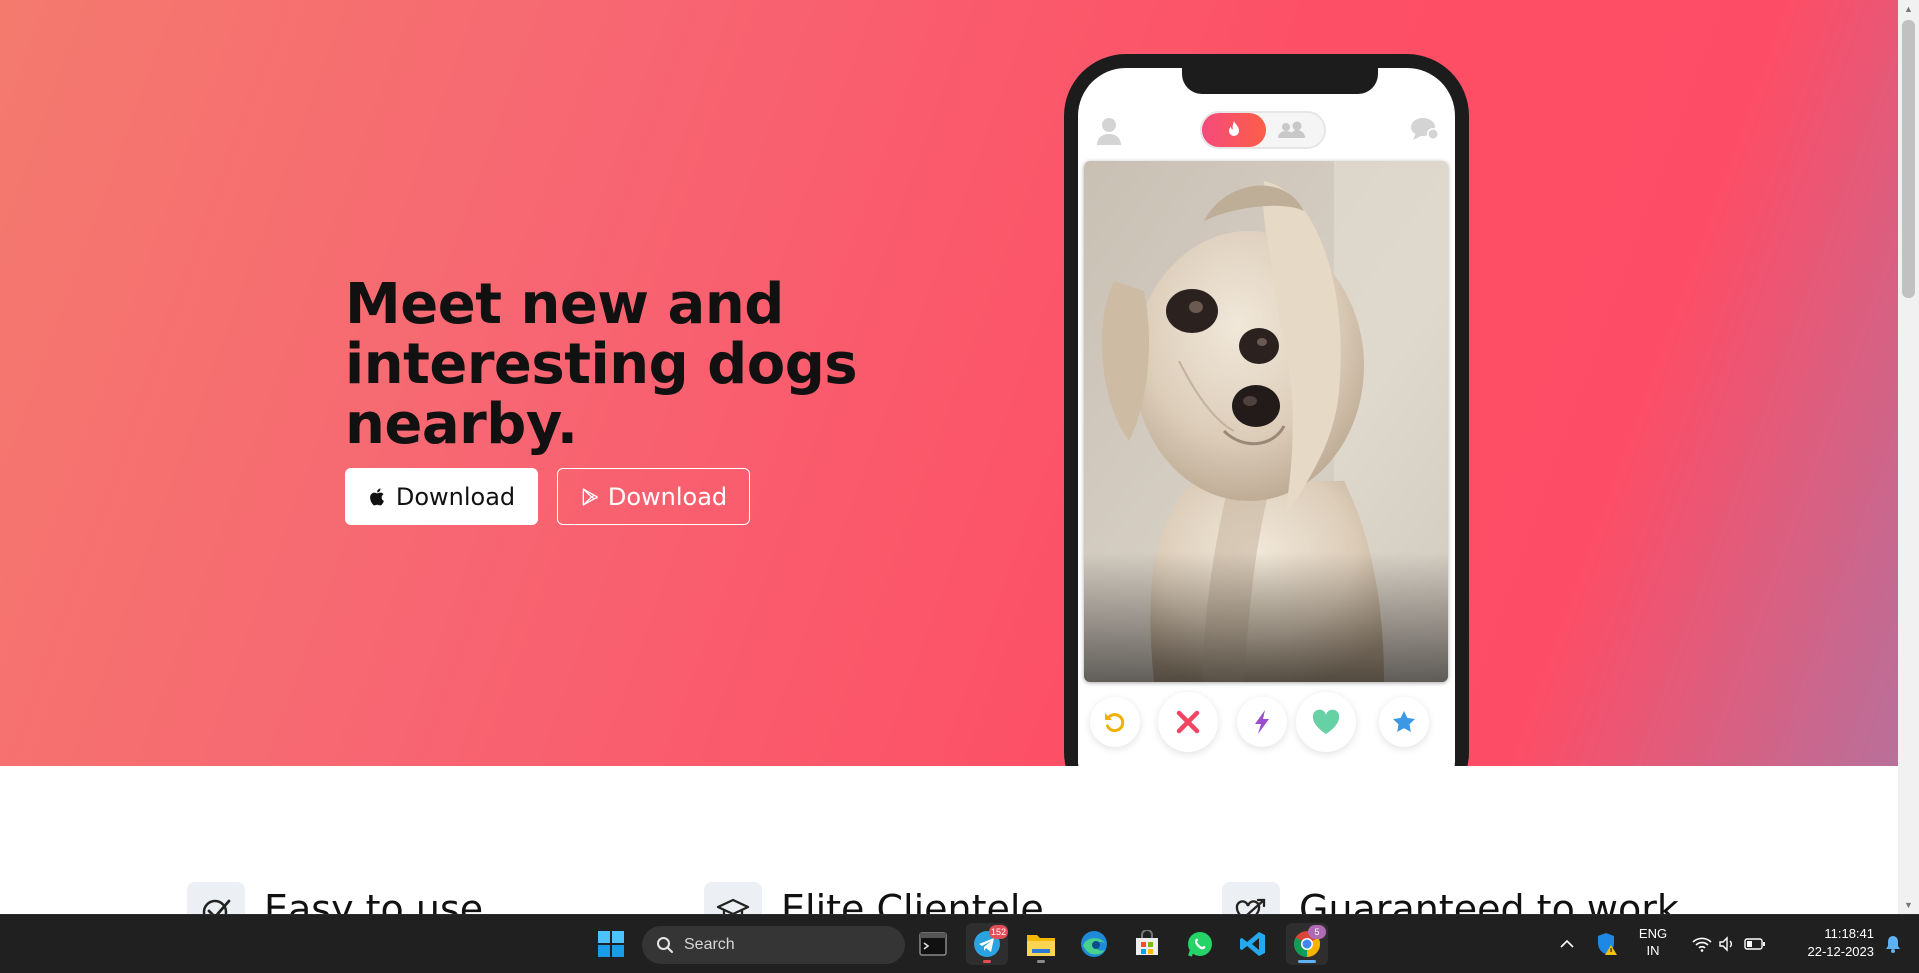  Describe the element at coordinates (1908, 159) in the screenshot. I see `scroll-thumb` at that location.